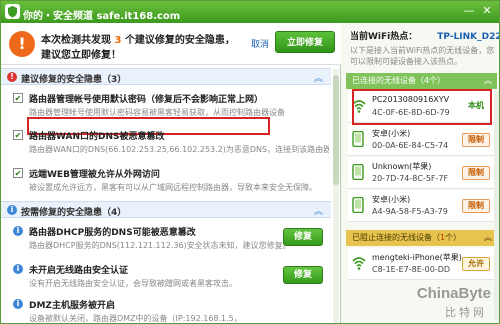 This screenshot has width=500, height=324. I want to click on issue-count: 3, so click(118, 40).